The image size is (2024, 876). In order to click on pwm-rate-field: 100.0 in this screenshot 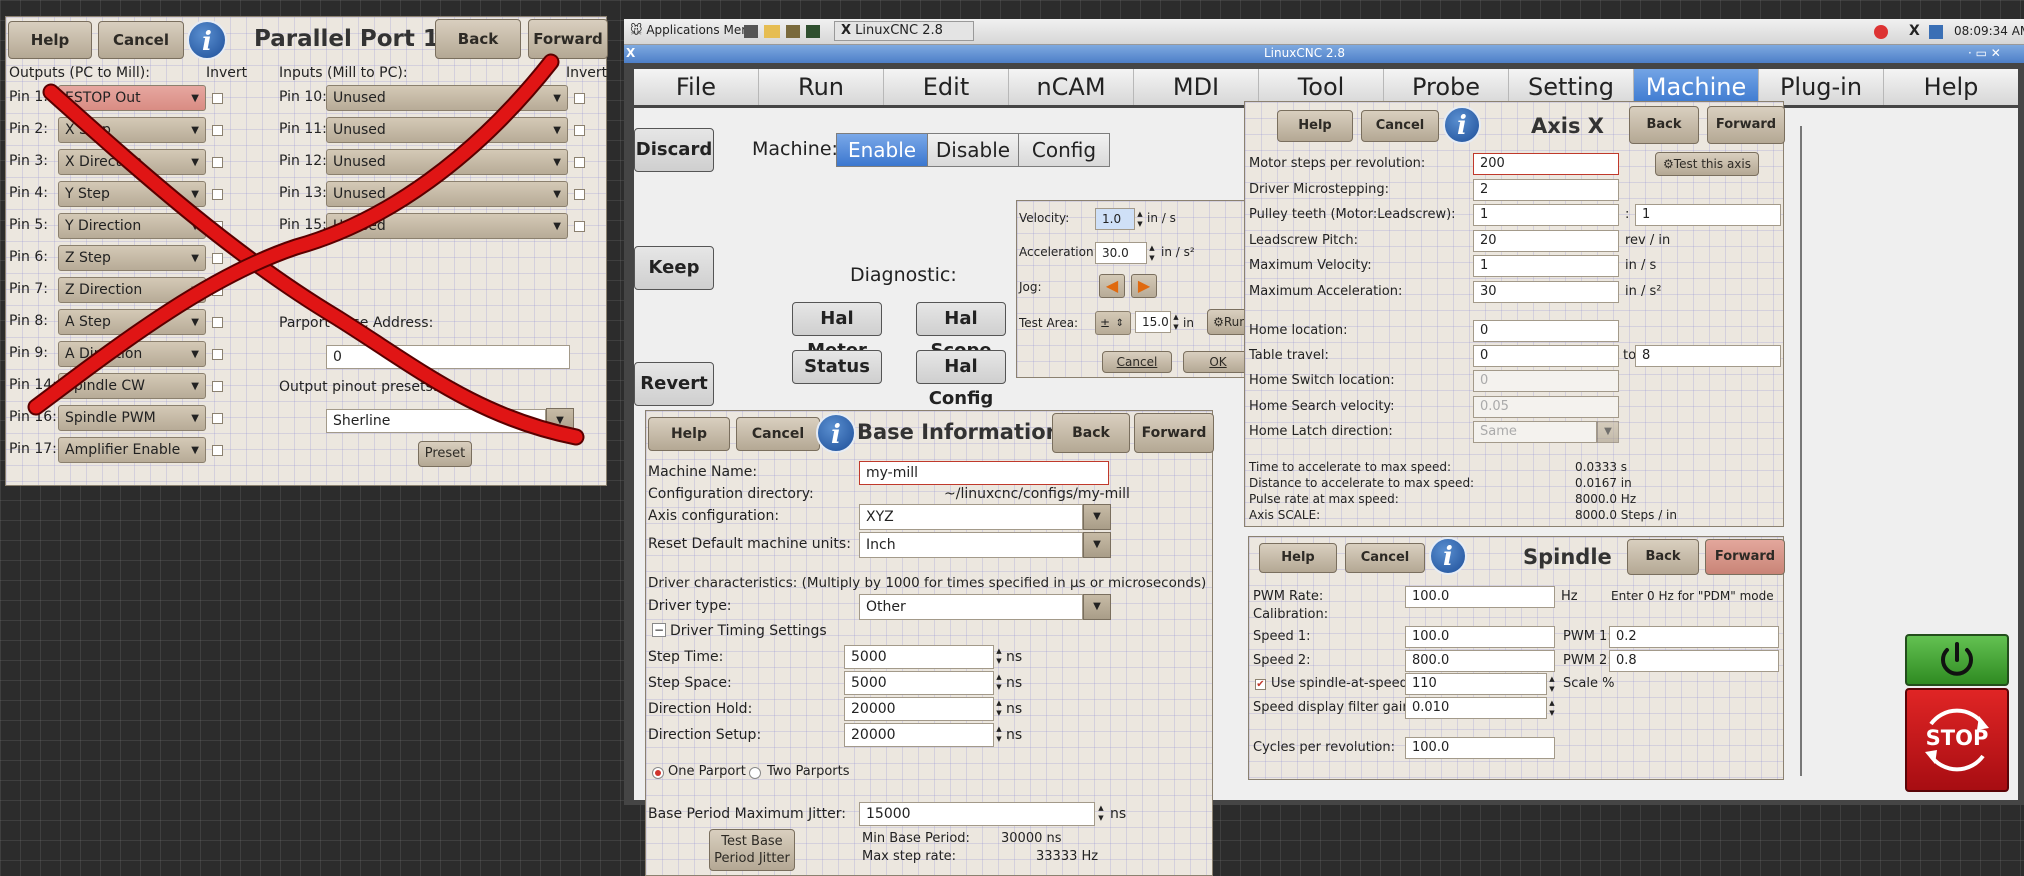, I will do `click(1480, 597)`.